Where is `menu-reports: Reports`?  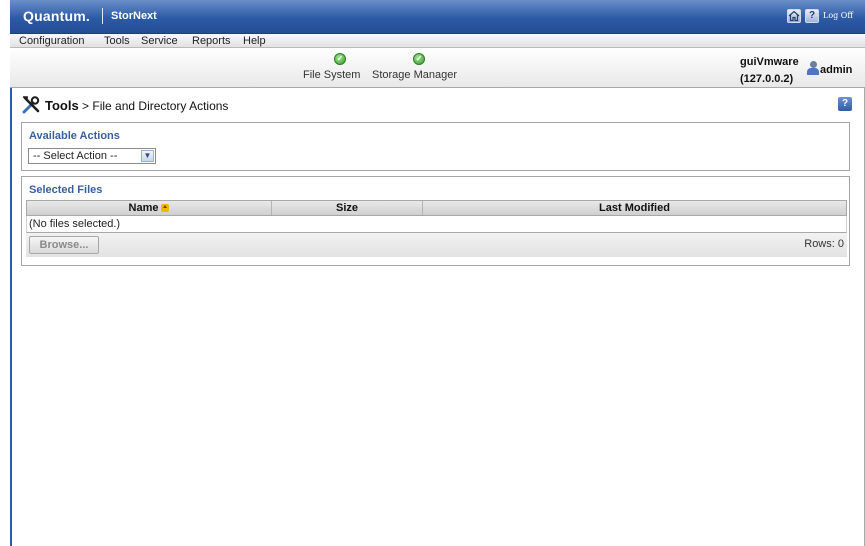 menu-reports: Reports is located at coordinates (211, 41).